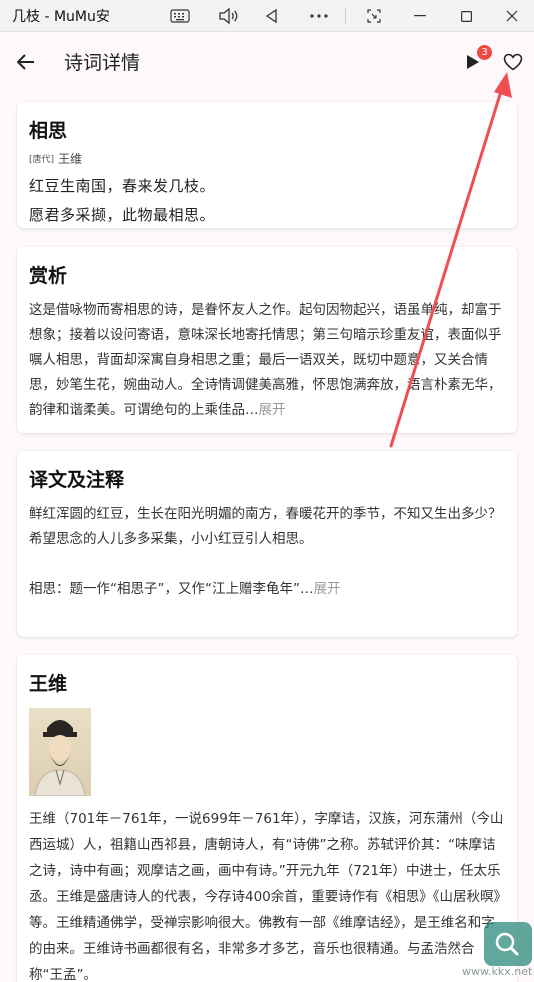  I want to click on annotation-arrow, so click(450, 260).